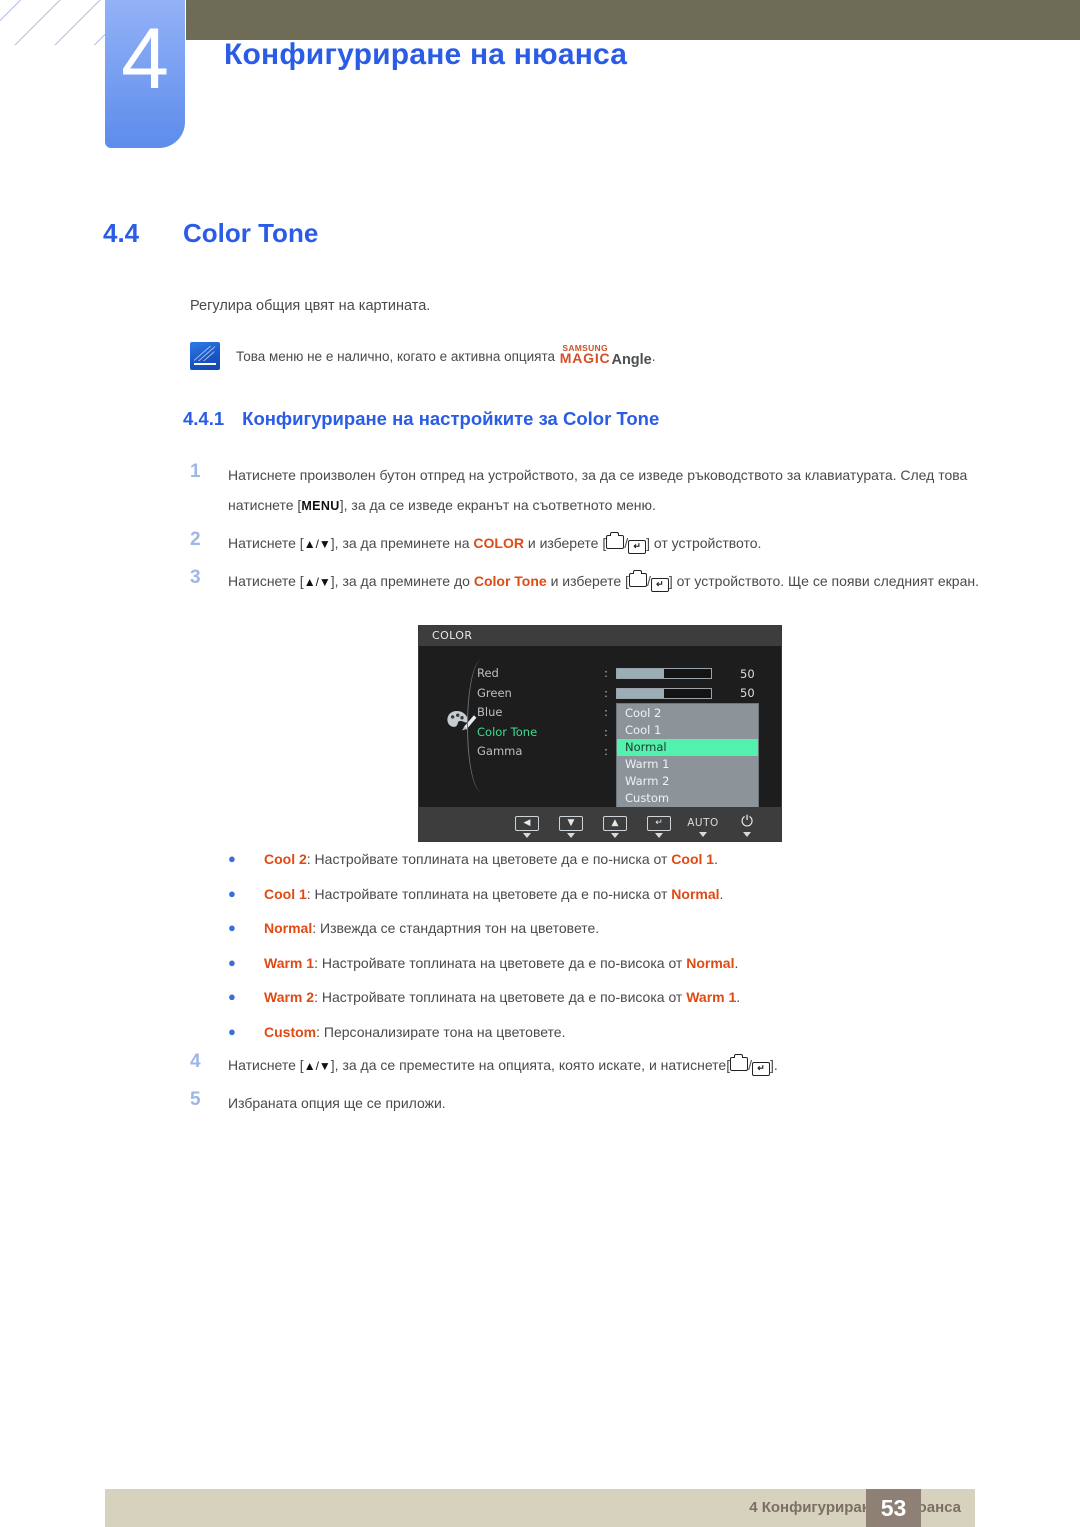  Describe the element at coordinates (251, 233) in the screenshot. I see `page-title: Color Tone` at that location.